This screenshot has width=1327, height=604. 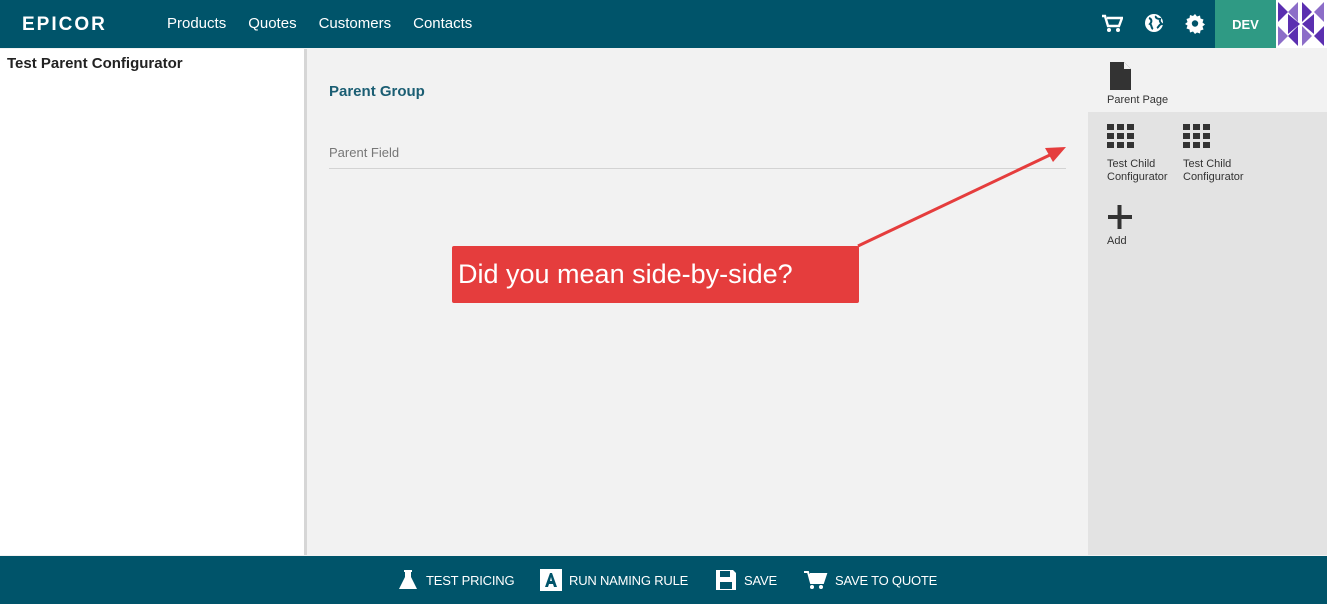 What do you see at coordinates (655, 274) in the screenshot?
I see `annotation-callout: Did you mean side-by-side?` at bounding box center [655, 274].